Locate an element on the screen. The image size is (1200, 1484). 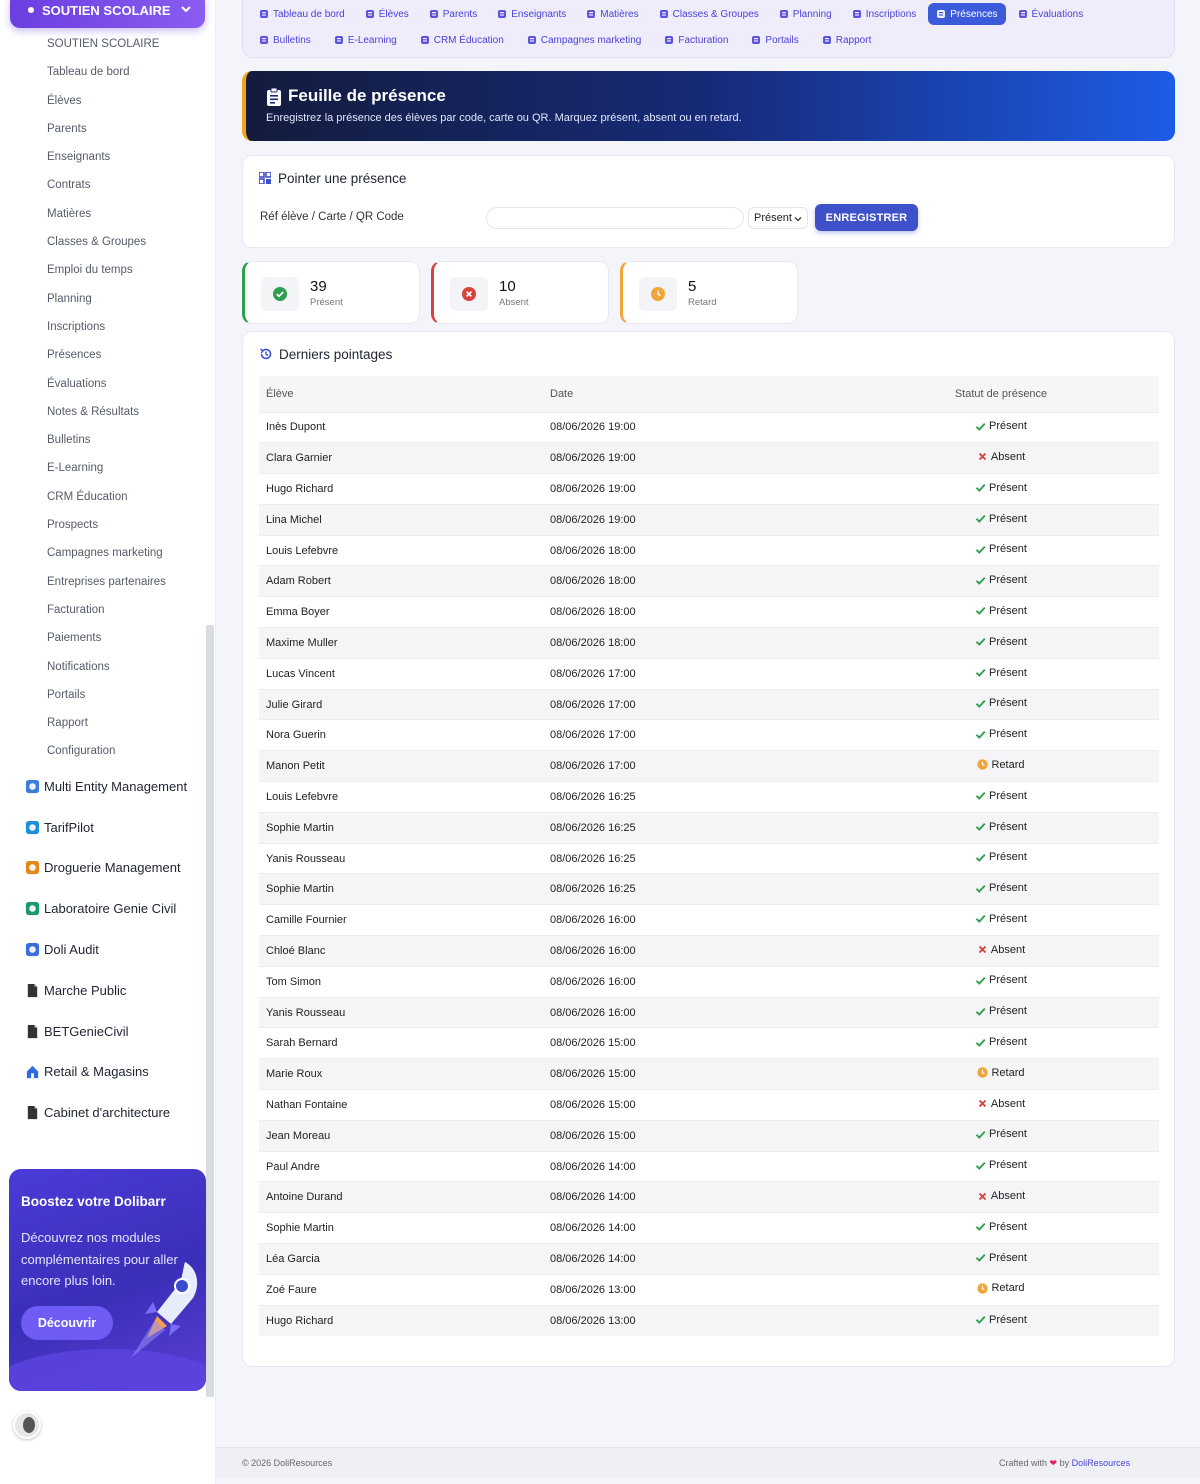
date-cell: 08/06/2026 14:00 is located at coordinates (693, 1166).